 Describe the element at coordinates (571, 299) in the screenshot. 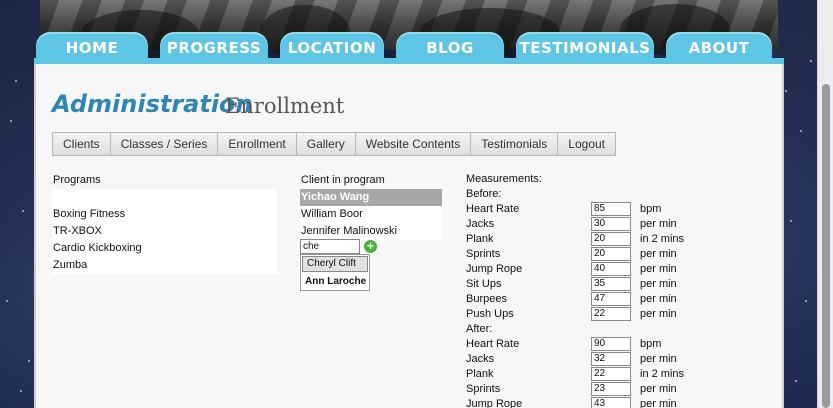

I see `measurement-row: Burpees 47 per min` at that location.